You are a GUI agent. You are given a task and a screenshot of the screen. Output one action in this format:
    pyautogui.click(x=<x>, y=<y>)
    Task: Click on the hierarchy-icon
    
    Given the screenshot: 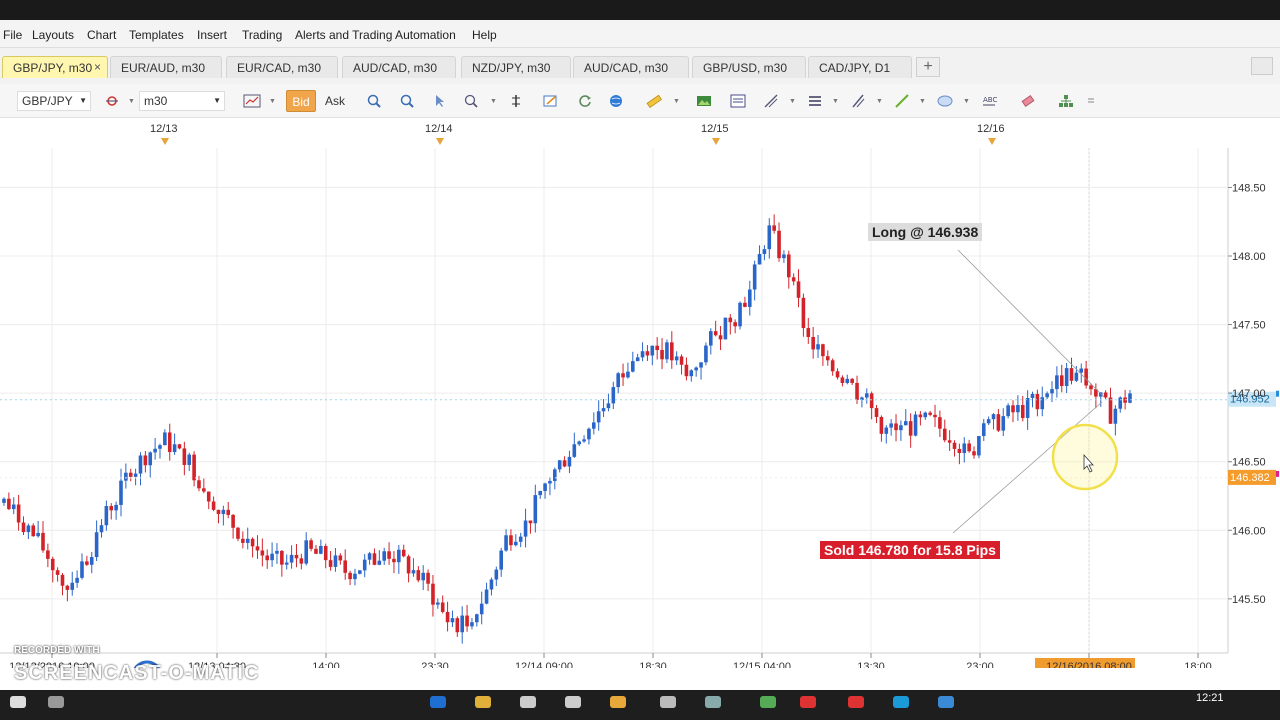 What is the action you would take?
    pyautogui.click(x=1066, y=101)
    